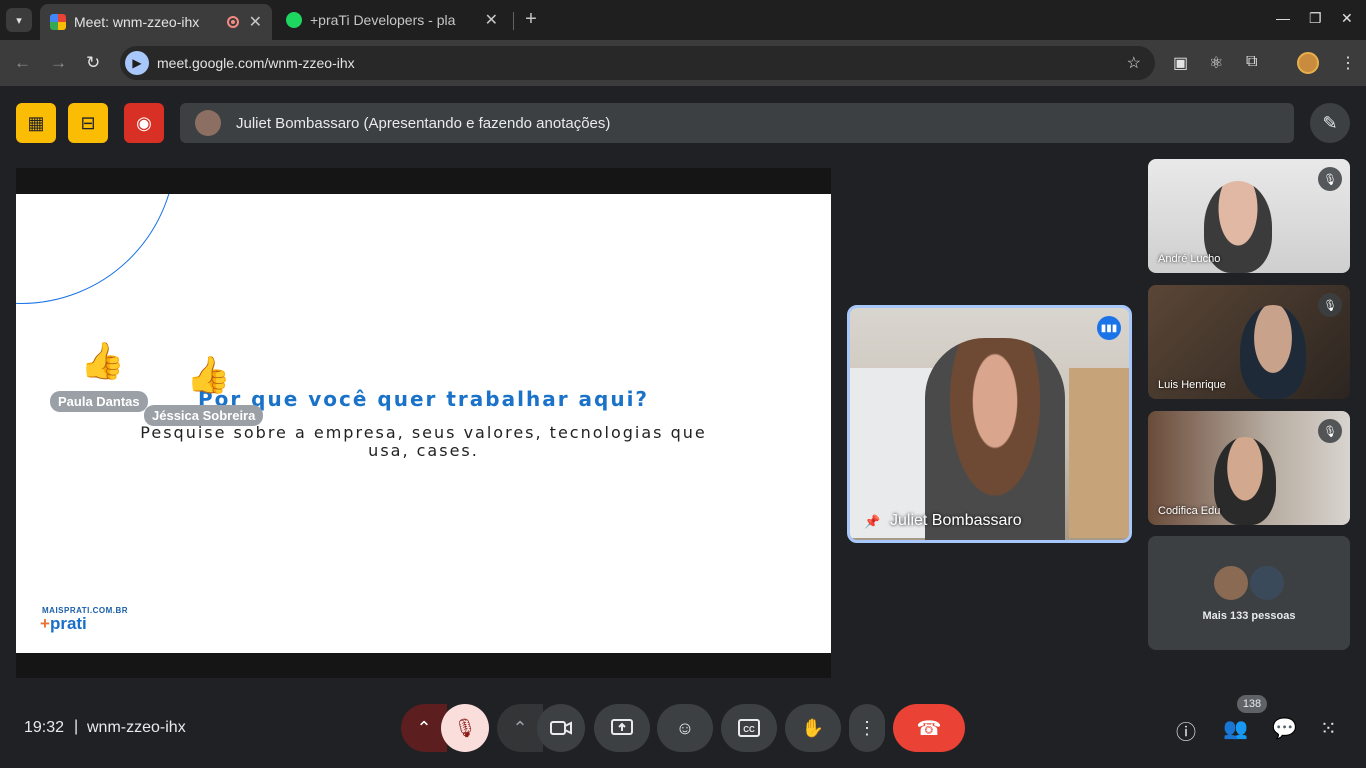 The width and height of the screenshot is (1366, 768). Describe the element at coordinates (956, 520) in the screenshot. I see `speaker-name: Juliet Bombassaro` at that location.